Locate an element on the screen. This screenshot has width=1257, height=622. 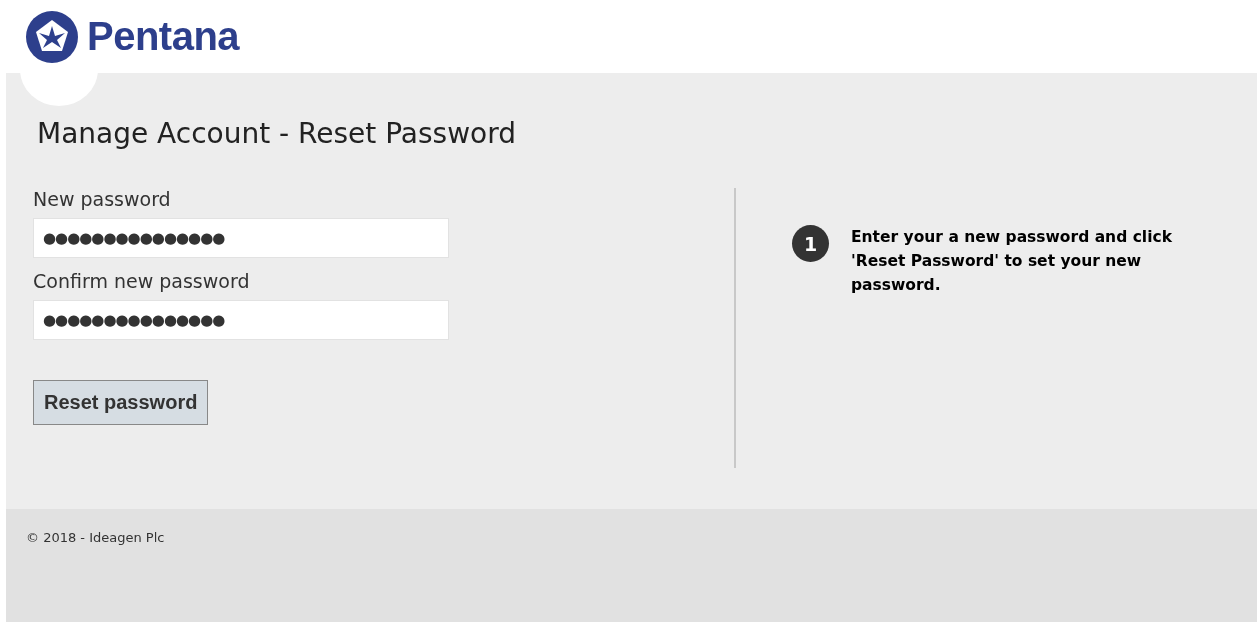
copyright-text: © 2018 - Ideagen Plc is located at coordinates (95, 537).